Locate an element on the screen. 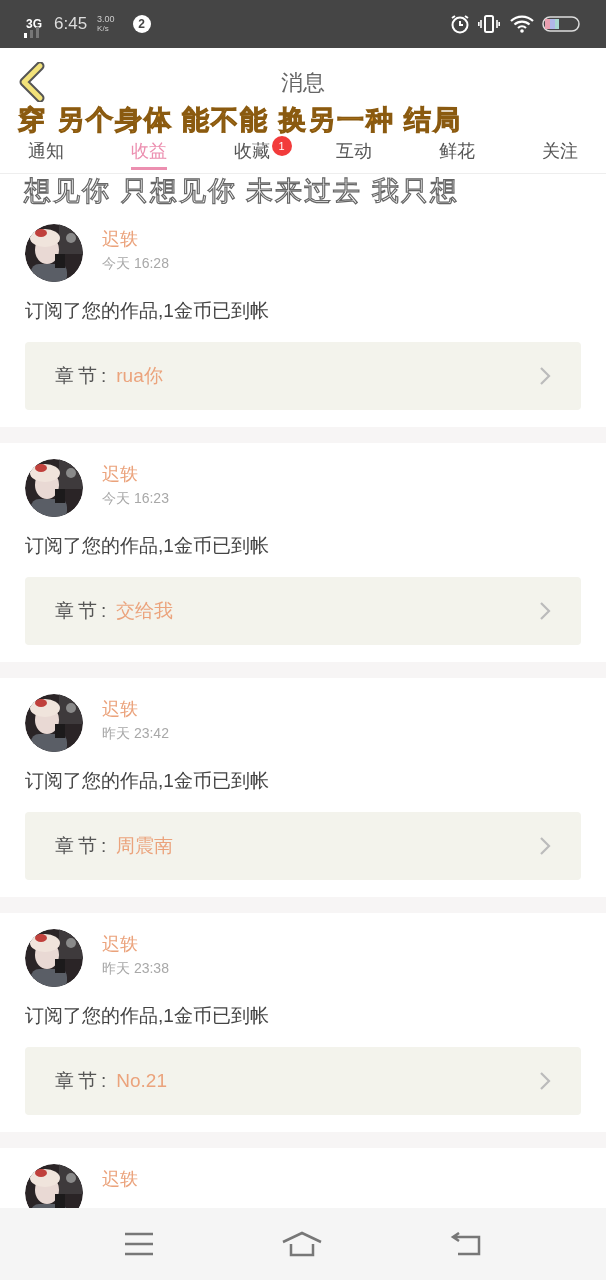 Image resolution: width=606 pixels, height=1280 pixels. battery-icon is located at coordinates (561, 24).